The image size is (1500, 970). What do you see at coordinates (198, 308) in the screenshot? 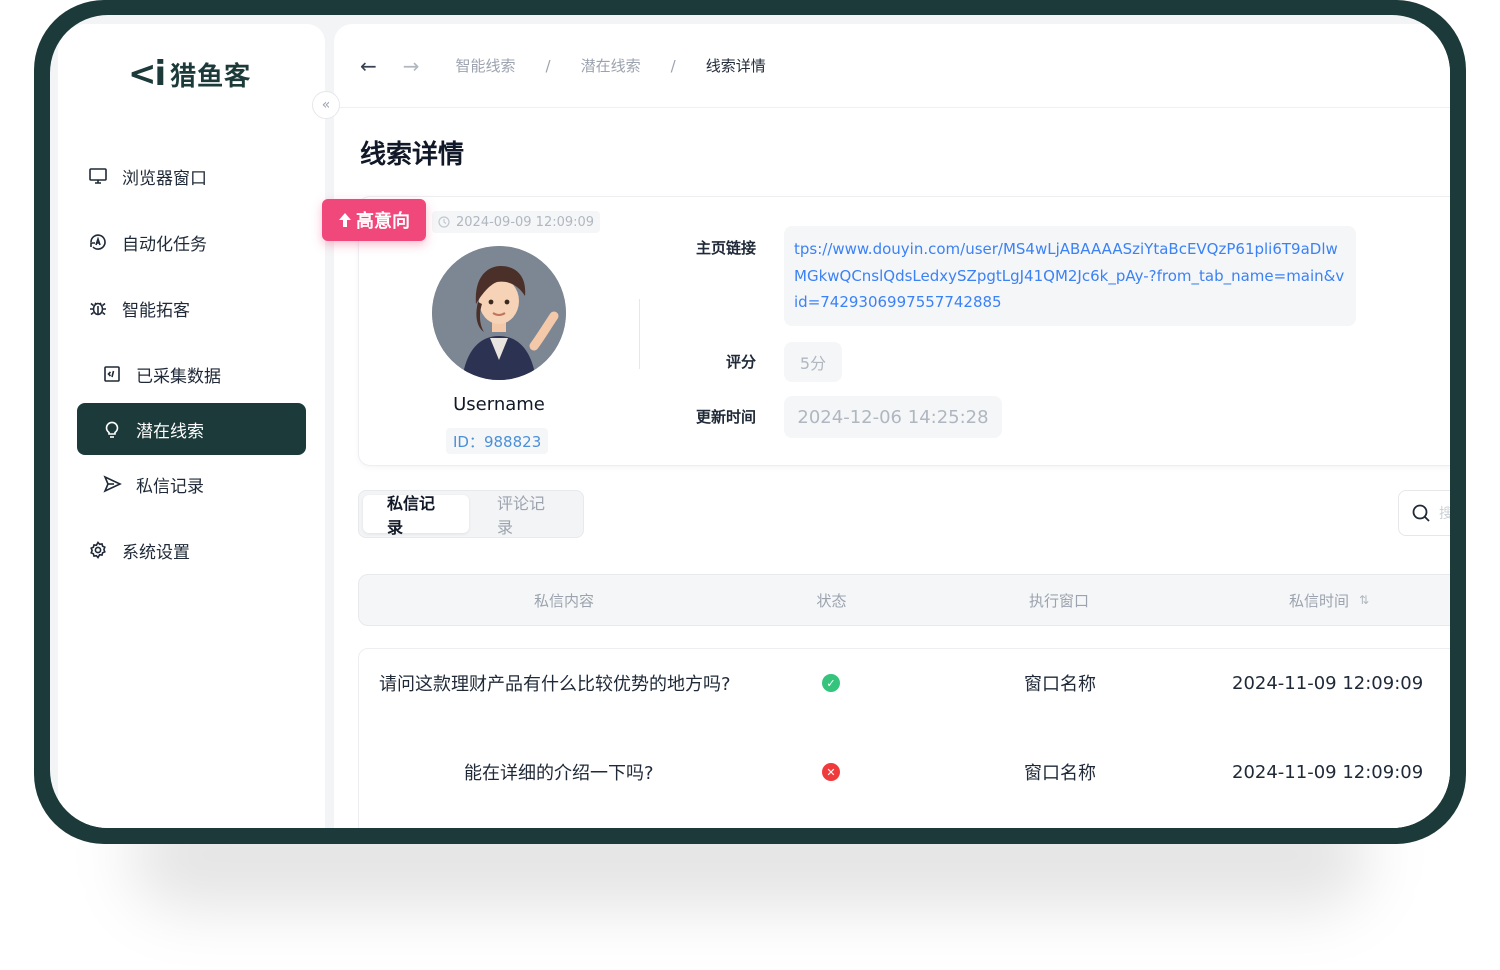
I see `sidebar-item-smart-acquisition: 智能拓客` at bounding box center [198, 308].